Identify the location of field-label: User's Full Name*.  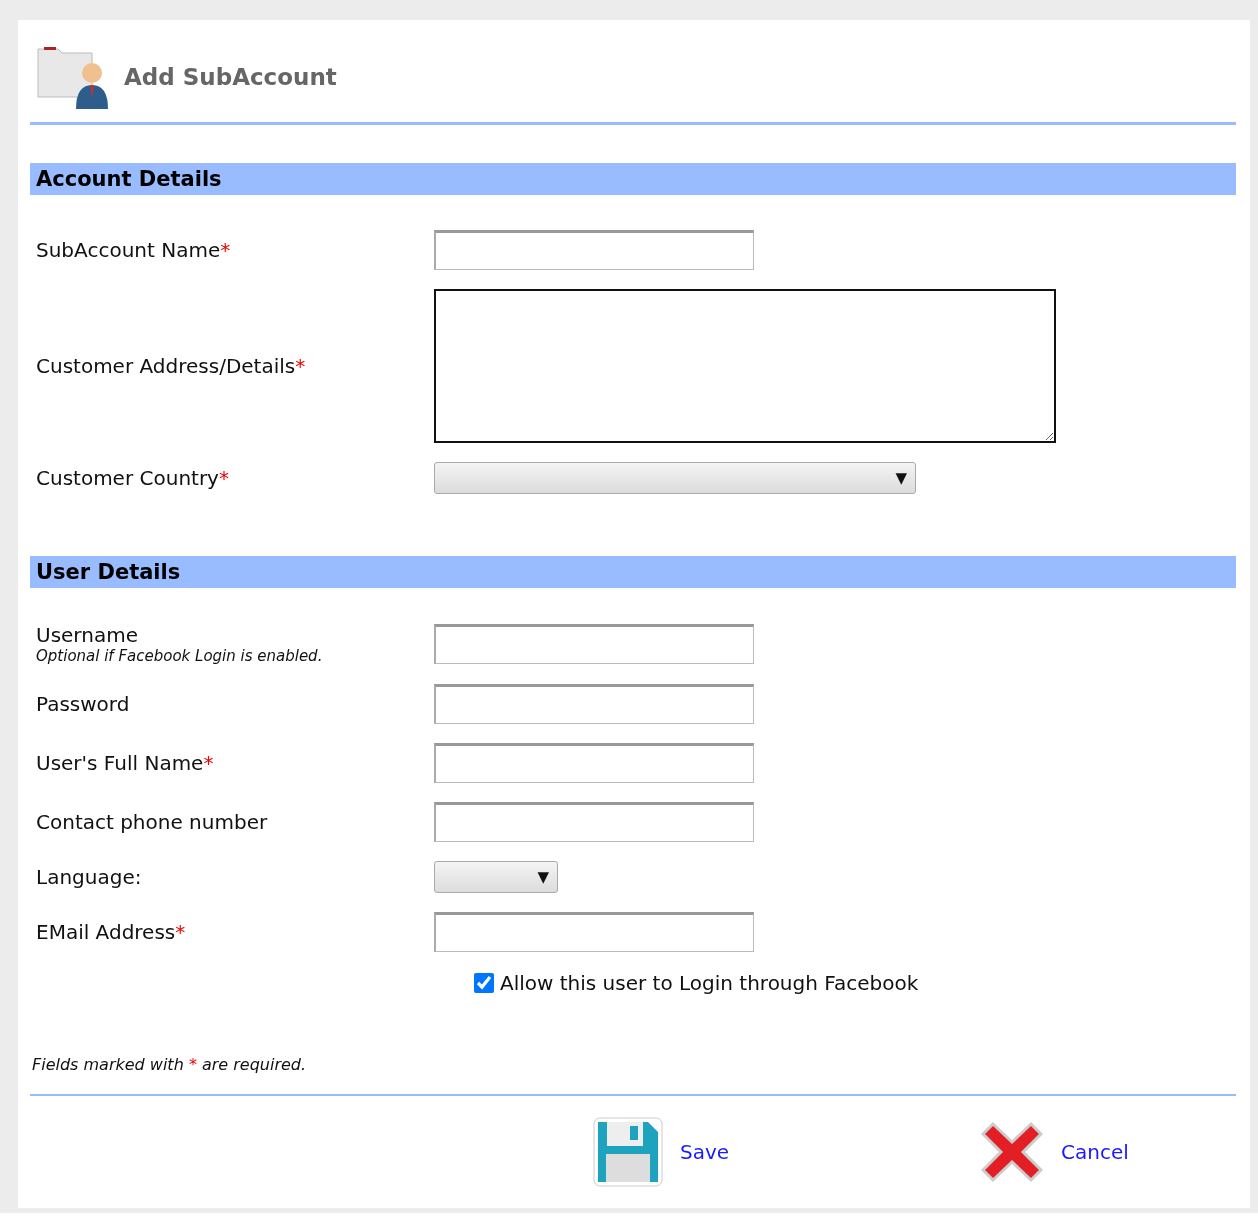
(125, 763).